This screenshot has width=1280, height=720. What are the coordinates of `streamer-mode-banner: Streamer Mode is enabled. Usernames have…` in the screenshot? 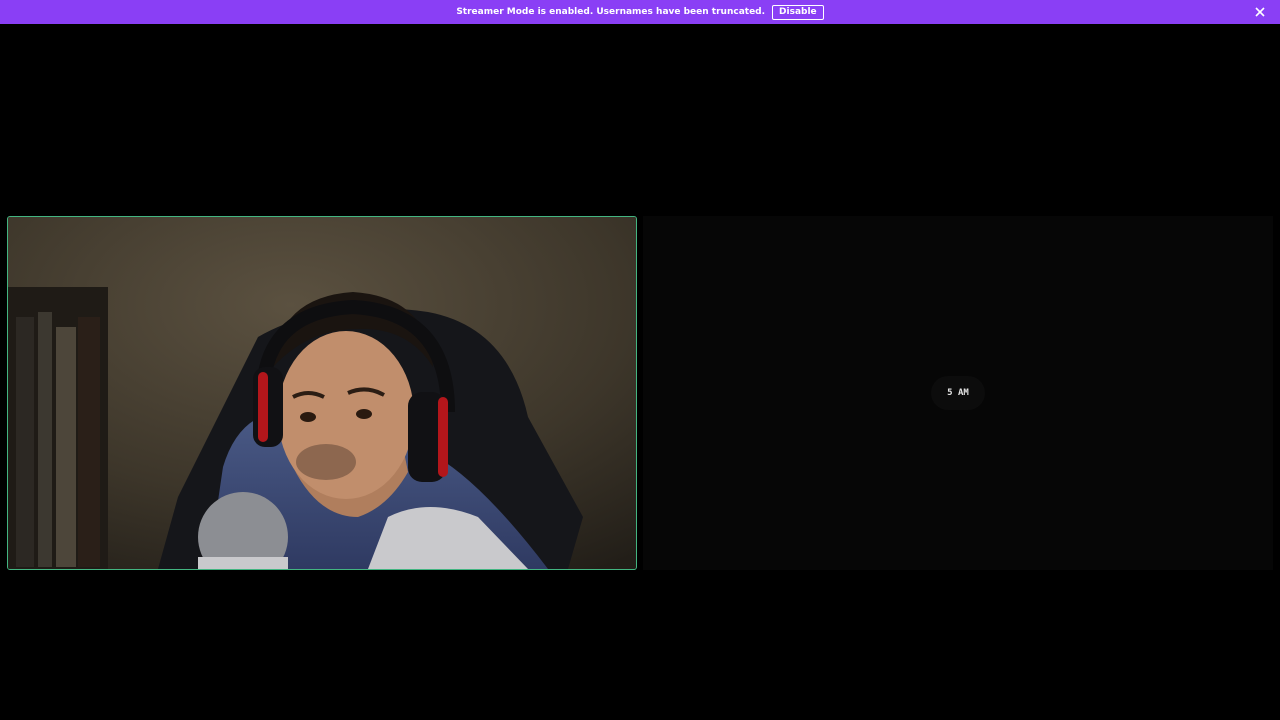 It's located at (640, 12).